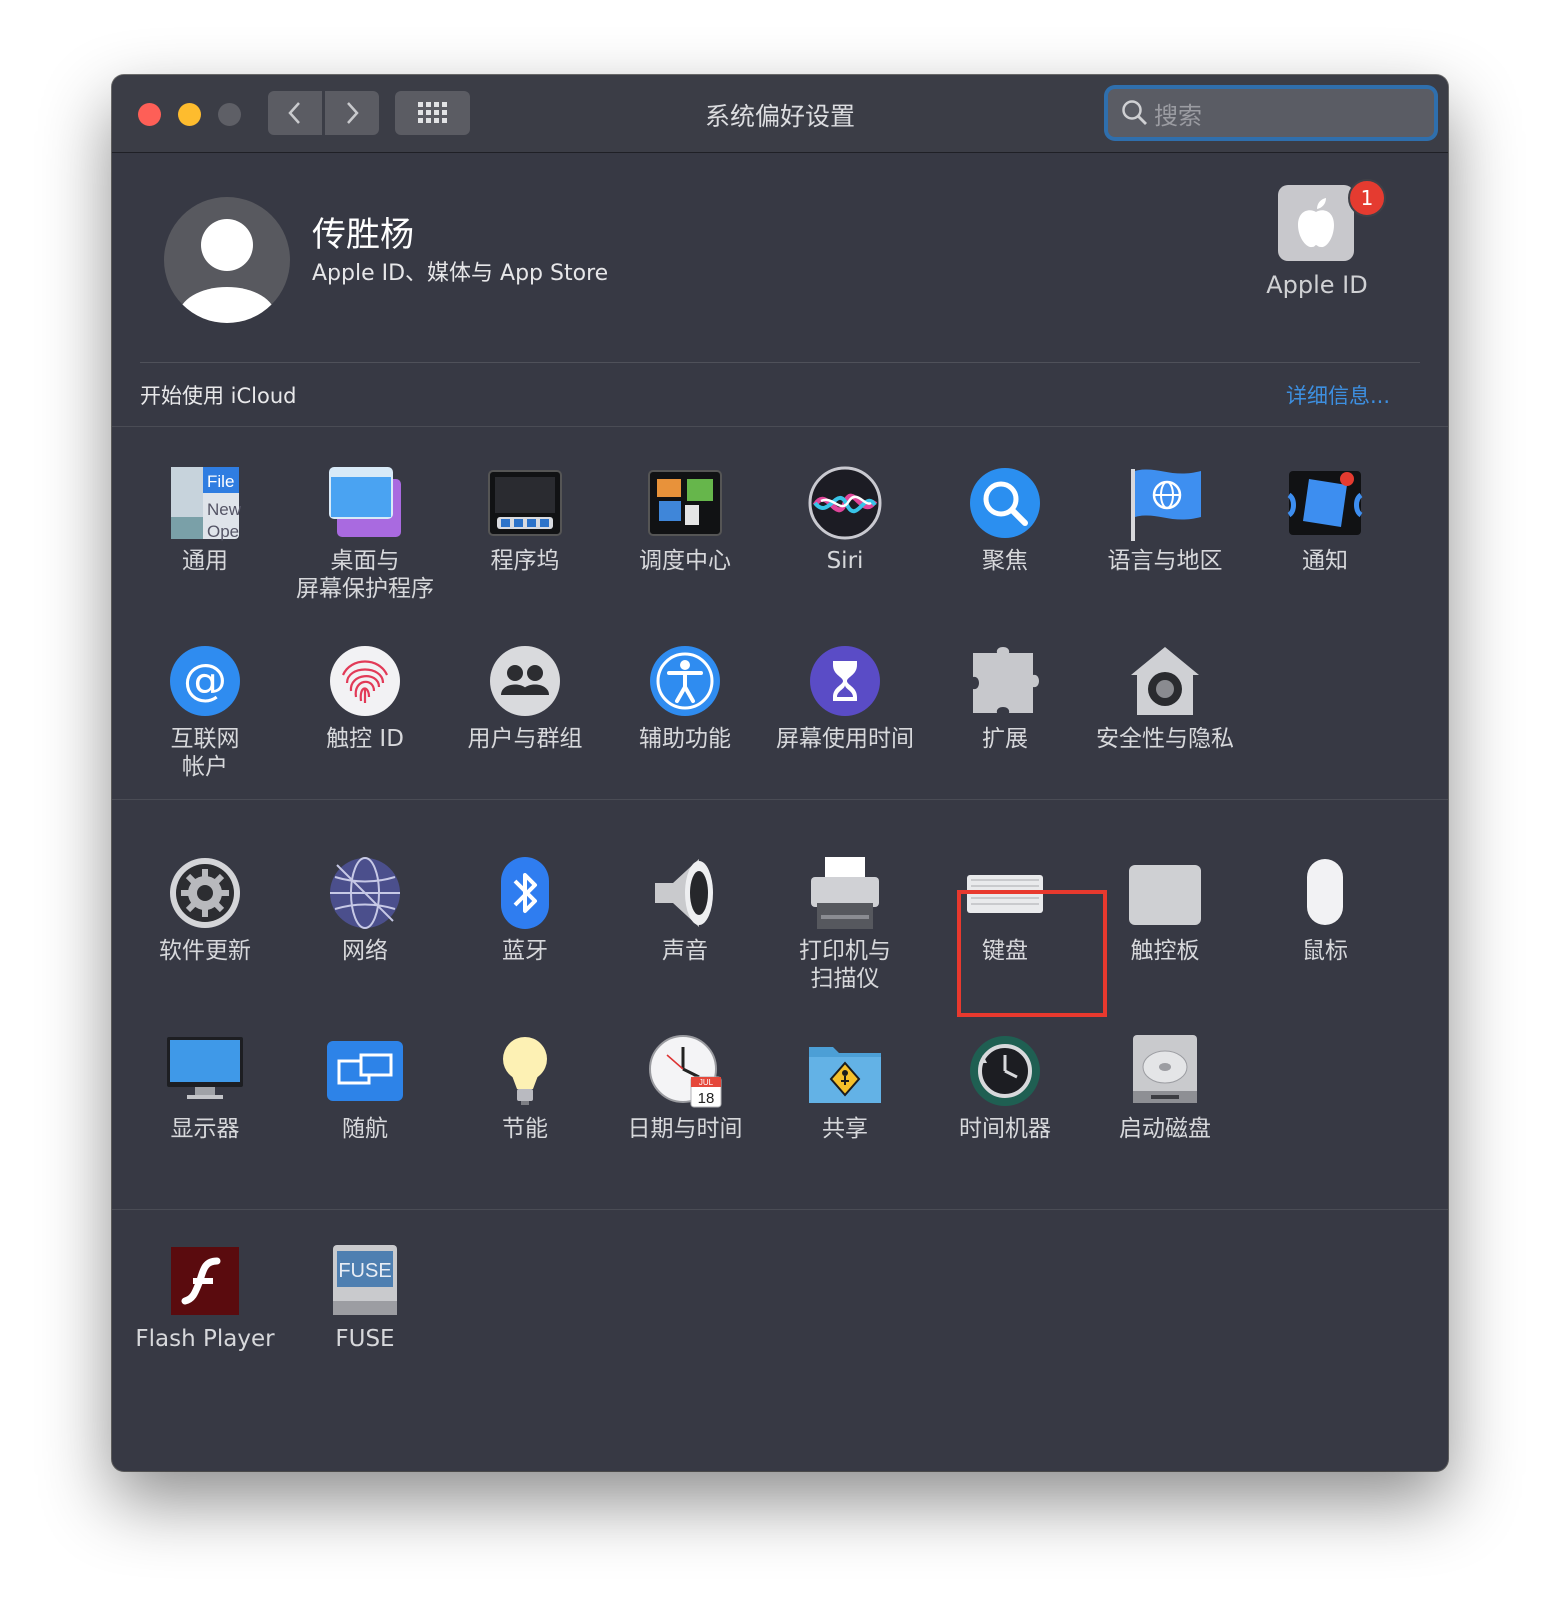 Image resolution: width=1560 pixels, height=1618 pixels. What do you see at coordinates (685, 503) in the screenshot?
I see `mission-control-icon` at bounding box center [685, 503].